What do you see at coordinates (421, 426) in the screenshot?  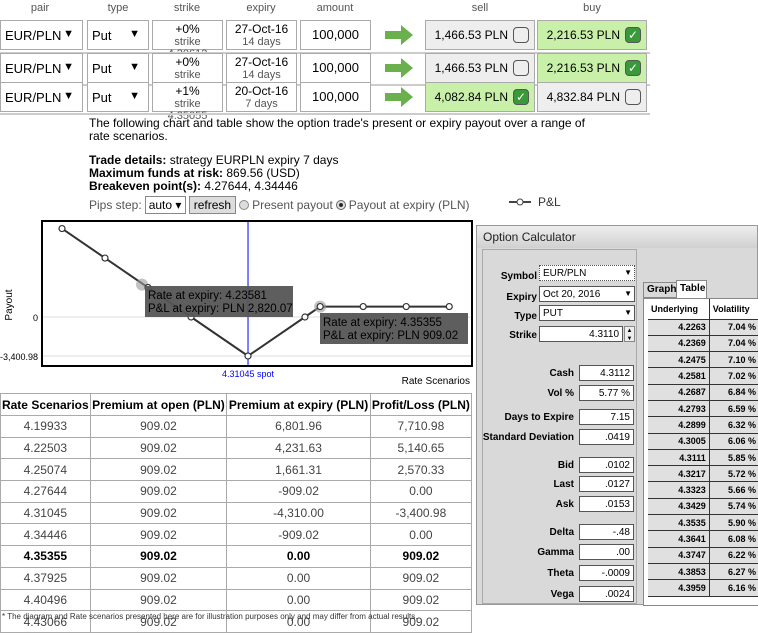 I see `table-cell: 7,710.98` at bounding box center [421, 426].